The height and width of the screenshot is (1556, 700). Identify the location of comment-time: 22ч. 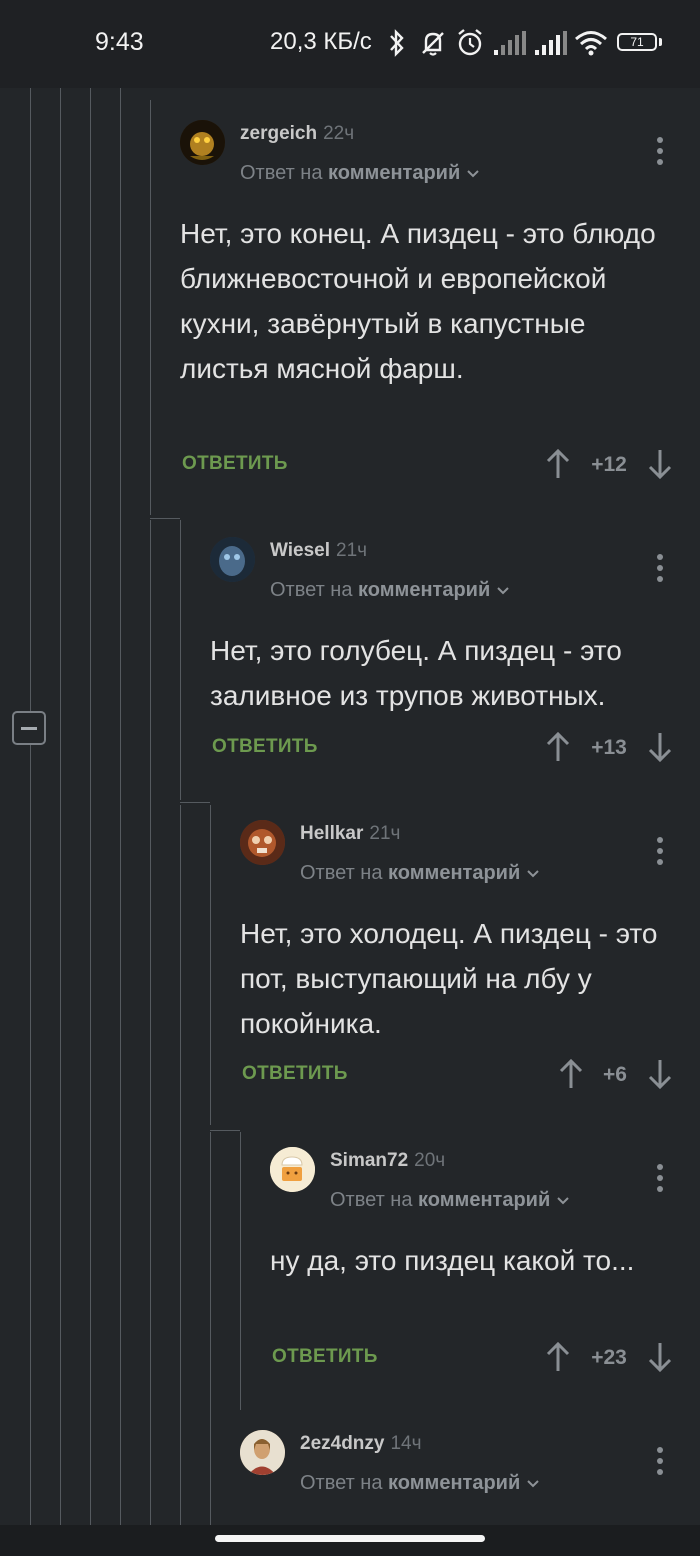
(339, 133).